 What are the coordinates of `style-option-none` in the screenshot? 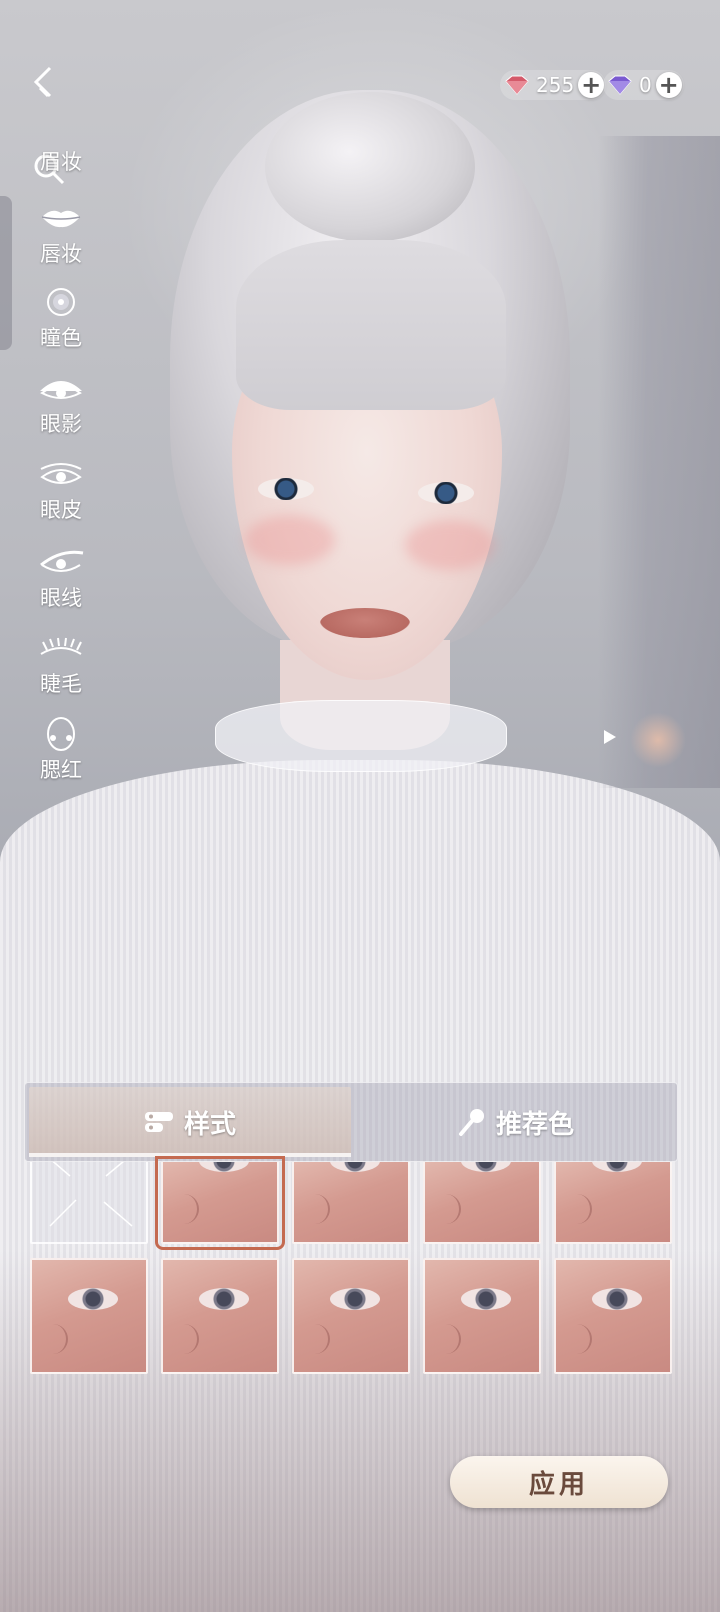 It's located at (89, 1203).